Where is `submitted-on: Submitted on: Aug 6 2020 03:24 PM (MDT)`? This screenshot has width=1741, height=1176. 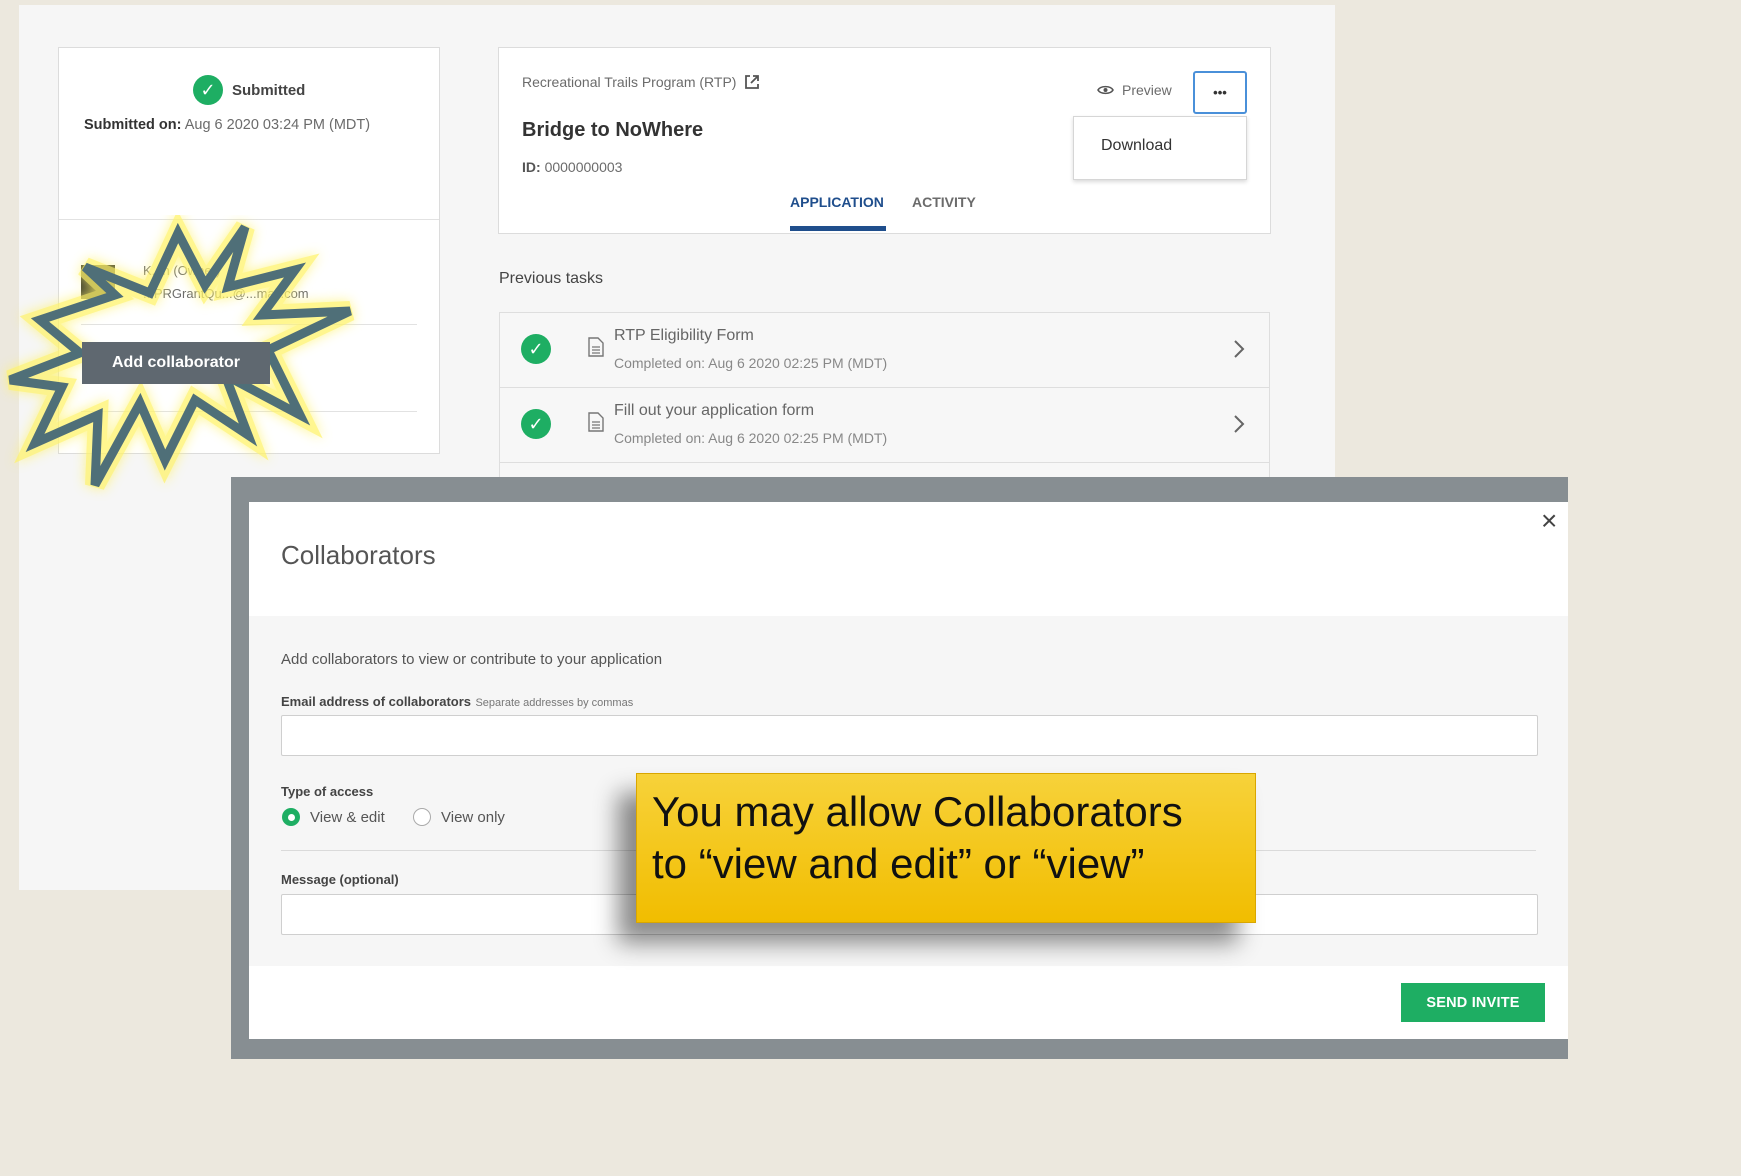 submitted-on: Submitted on: Aug 6 2020 03:24 PM (MDT) is located at coordinates (227, 125).